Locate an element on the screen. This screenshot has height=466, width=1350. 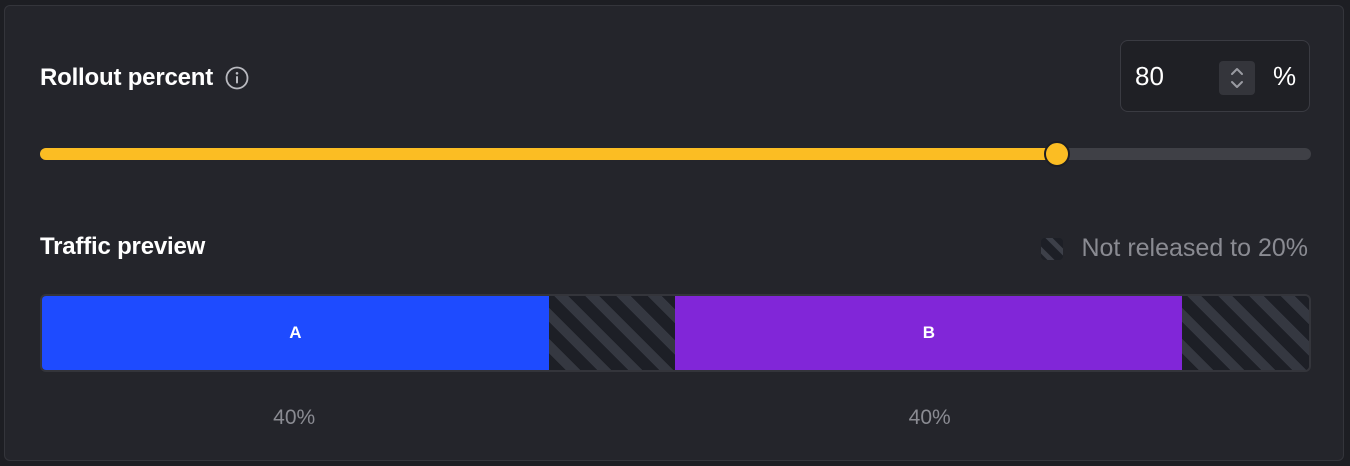
traffic-preview-title: Traffic preview is located at coordinates (123, 246).